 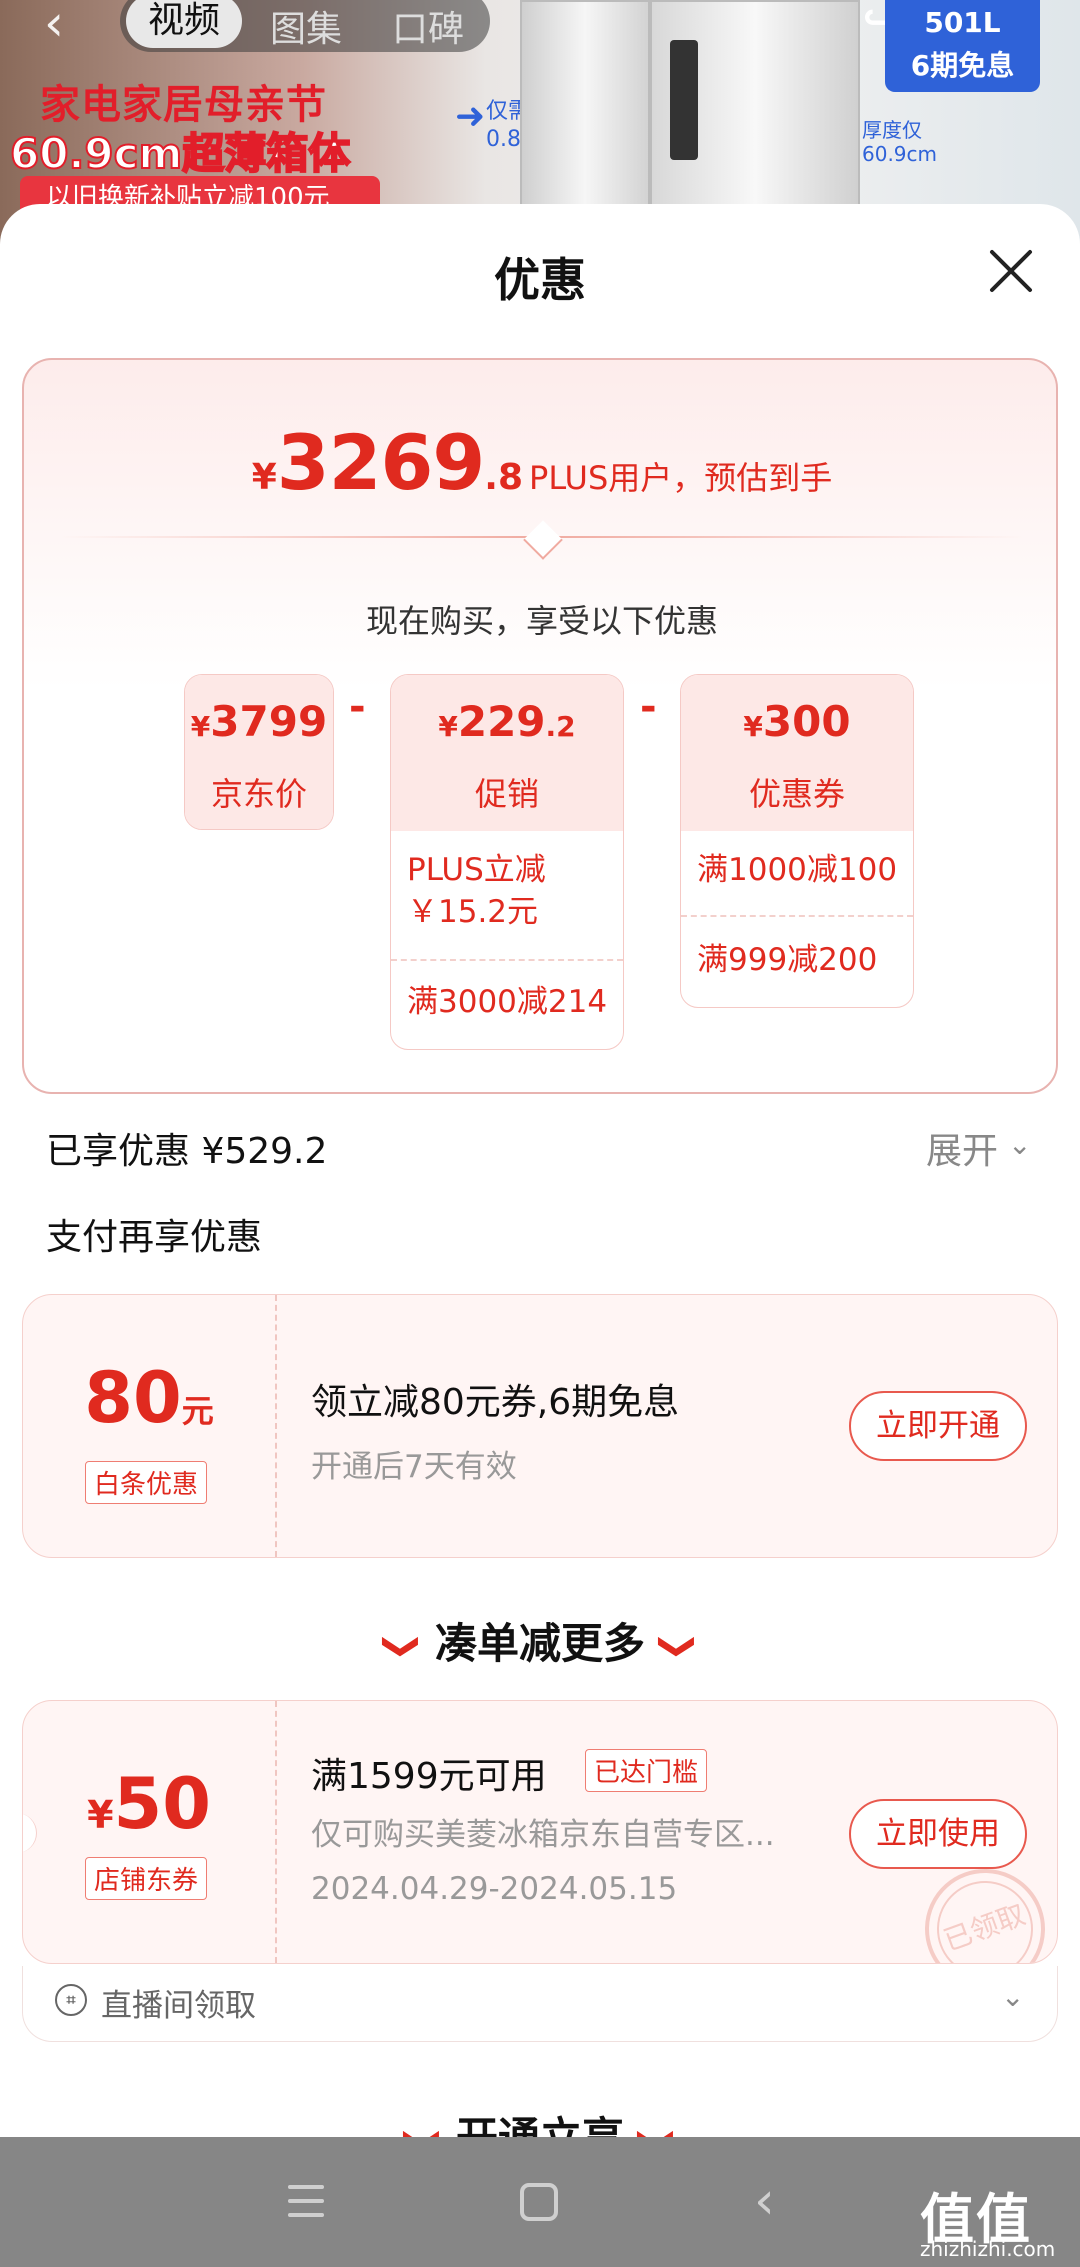 What do you see at coordinates (646, 1770) in the screenshot?
I see `threshold-badge: 已达门槛` at bounding box center [646, 1770].